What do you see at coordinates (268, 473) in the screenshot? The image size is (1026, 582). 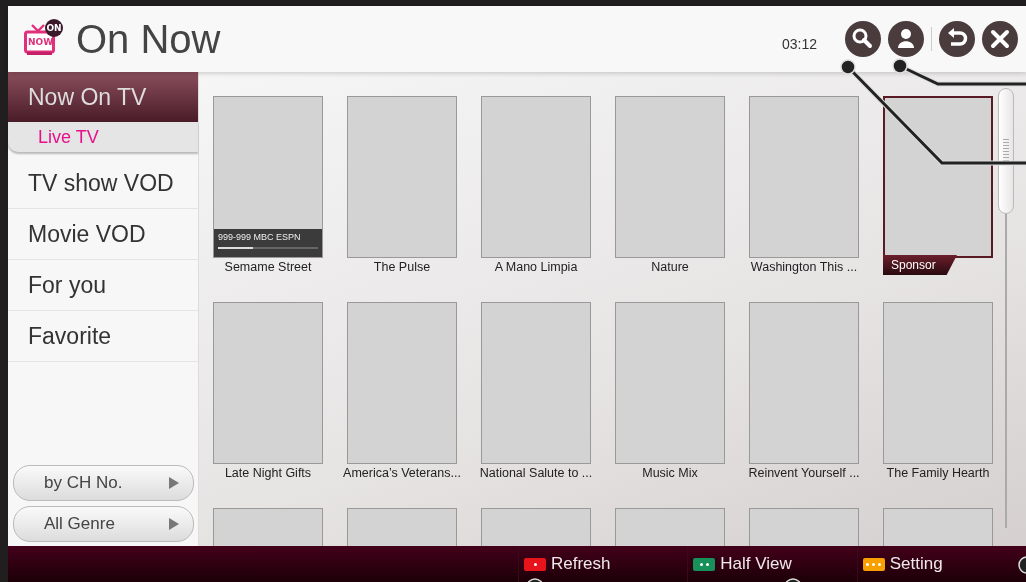 I see `tile-title: Late Night Gifts` at bounding box center [268, 473].